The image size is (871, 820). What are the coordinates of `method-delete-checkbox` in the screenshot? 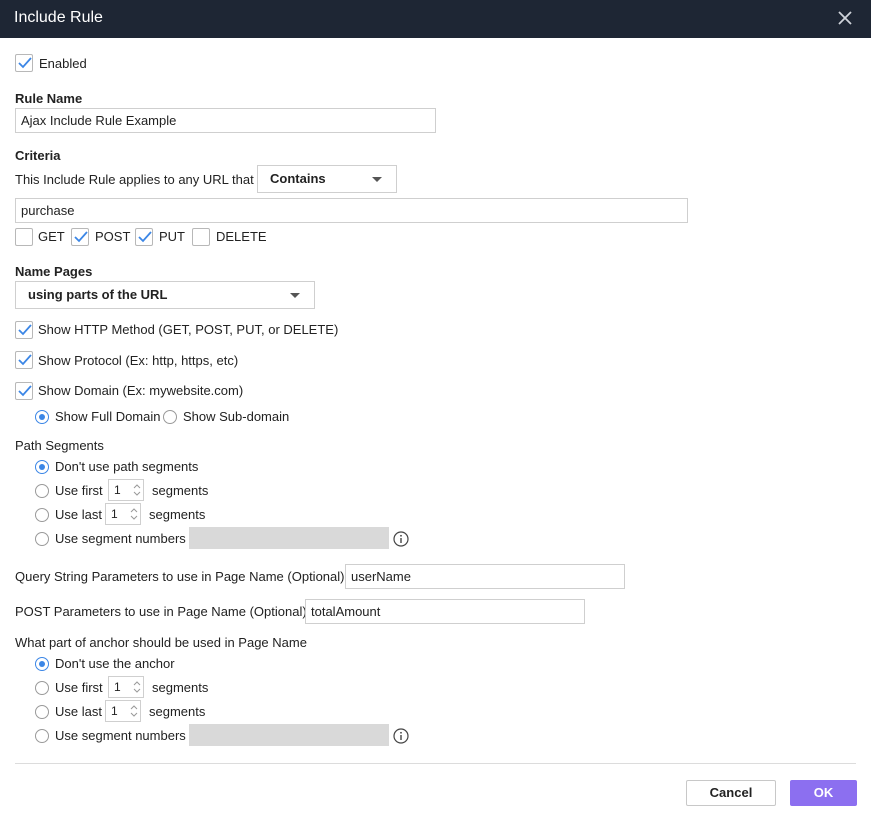 It's located at (201, 237).